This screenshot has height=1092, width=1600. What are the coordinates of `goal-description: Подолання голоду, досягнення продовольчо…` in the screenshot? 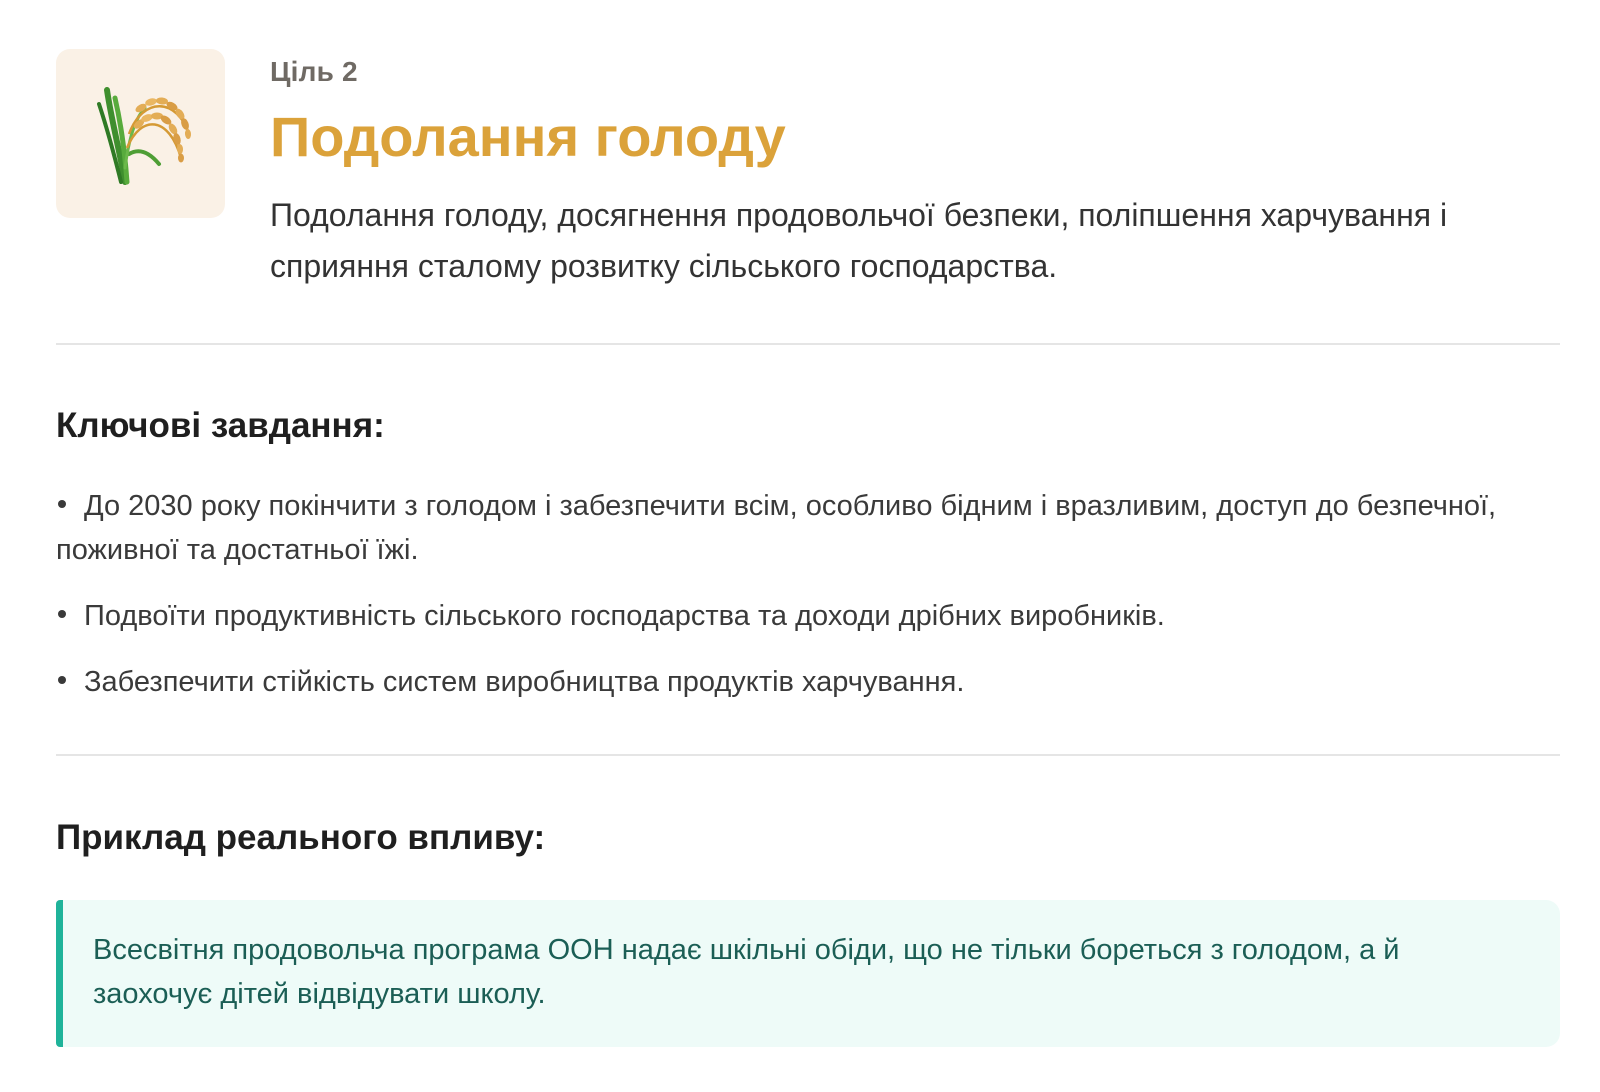 It's located at (859, 240).